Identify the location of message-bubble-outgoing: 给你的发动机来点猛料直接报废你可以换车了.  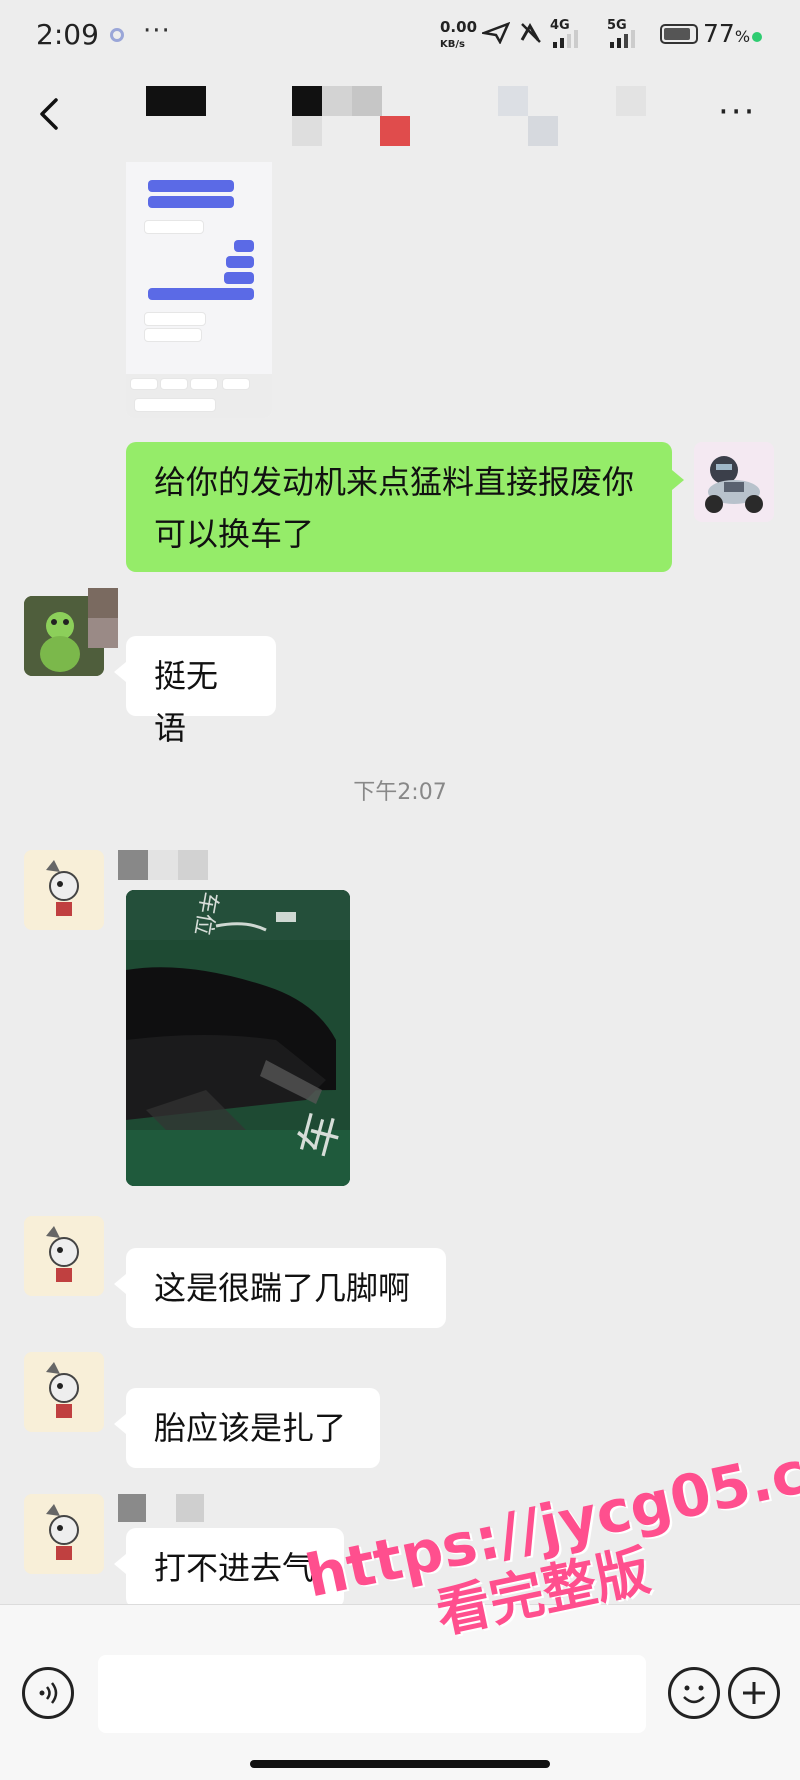
(405, 507).